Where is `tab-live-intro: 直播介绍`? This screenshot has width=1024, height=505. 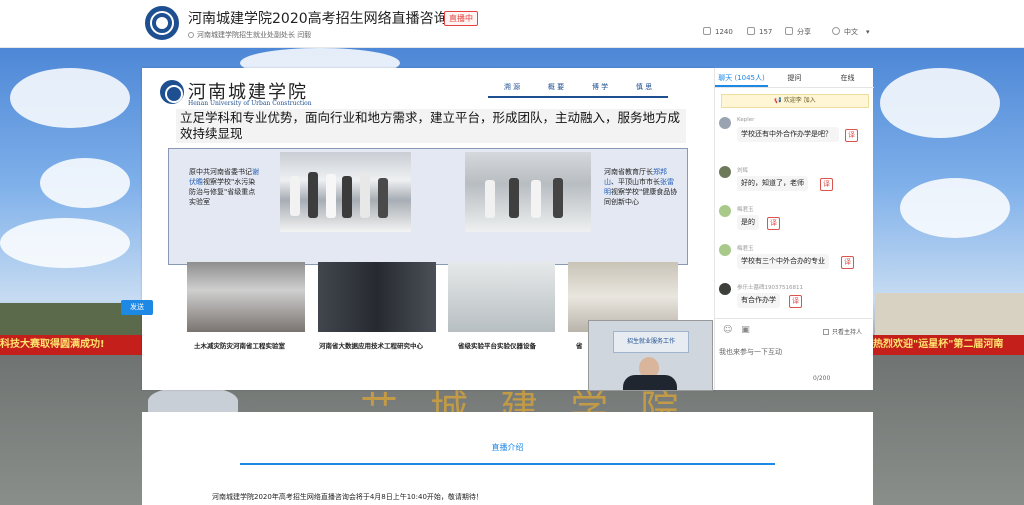 tab-live-intro: 直播介绍 is located at coordinates (507, 447).